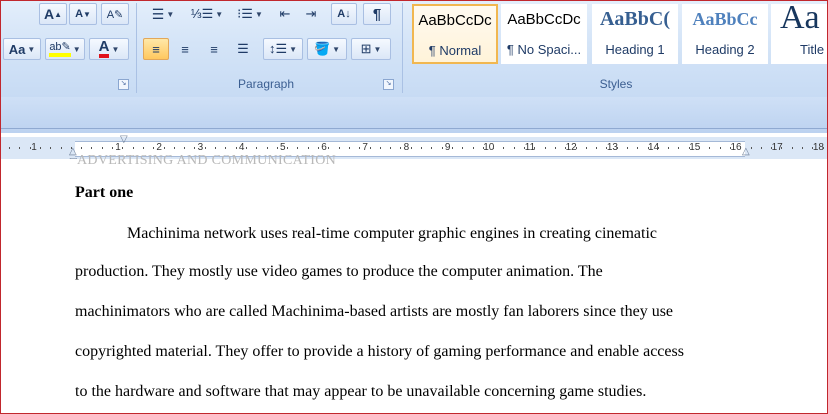  What do you see at coordinates (455, 34) in the screenshot?
I see `style-normal: AaBbCcDc ¶ Normal` at bounding box center [455, 34].